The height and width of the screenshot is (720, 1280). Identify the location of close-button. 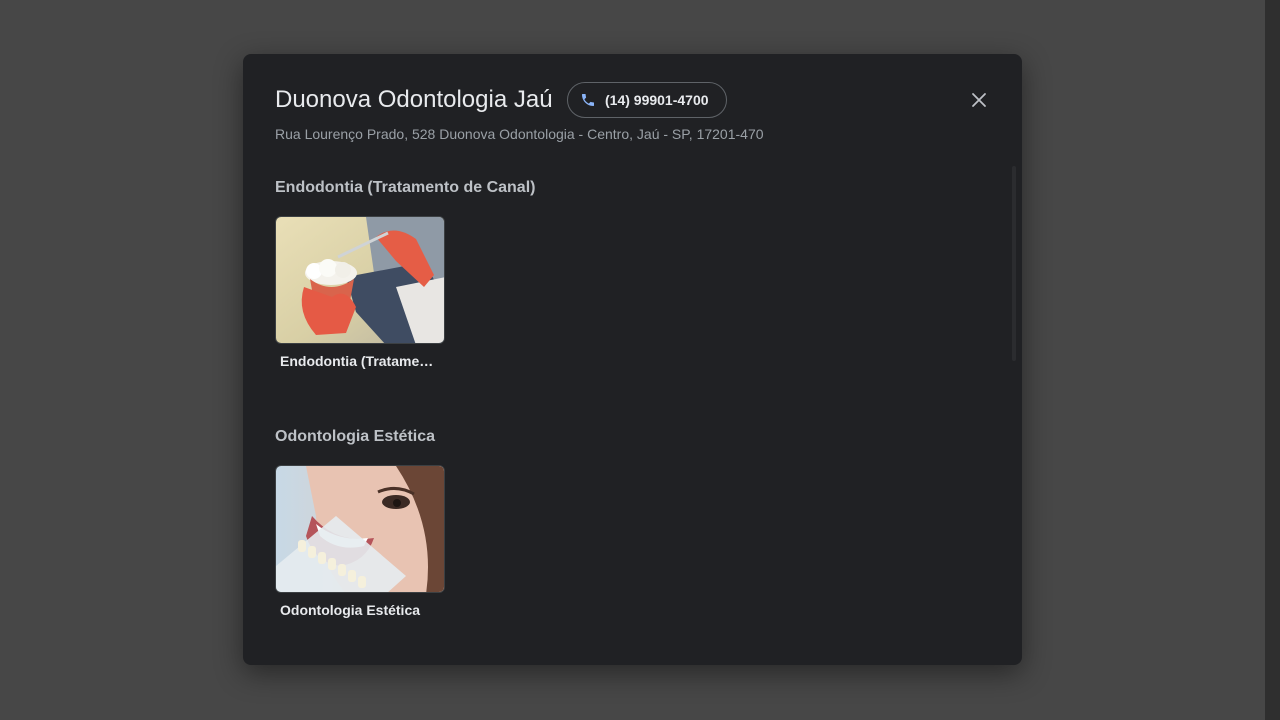
(979, 100).